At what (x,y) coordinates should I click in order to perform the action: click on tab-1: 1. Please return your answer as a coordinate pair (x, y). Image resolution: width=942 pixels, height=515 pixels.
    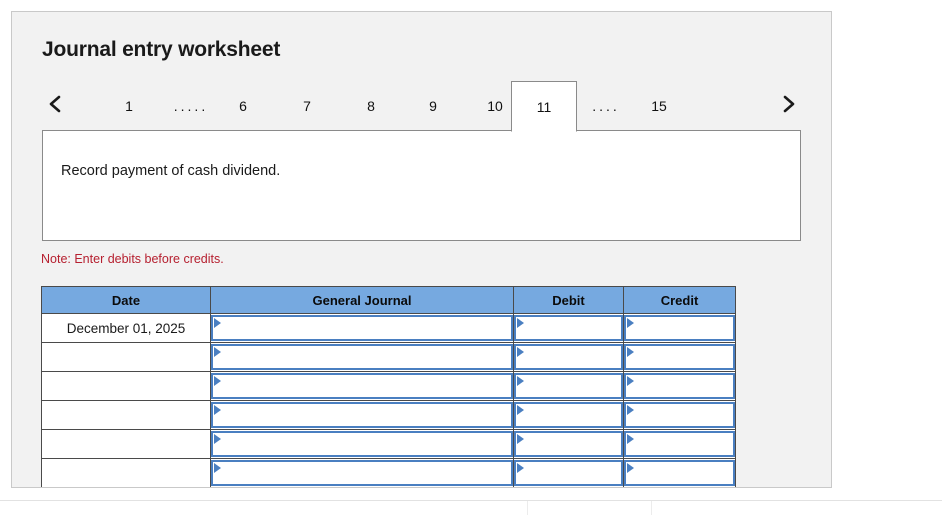
    Looking at the image, I should click on (129, 106).